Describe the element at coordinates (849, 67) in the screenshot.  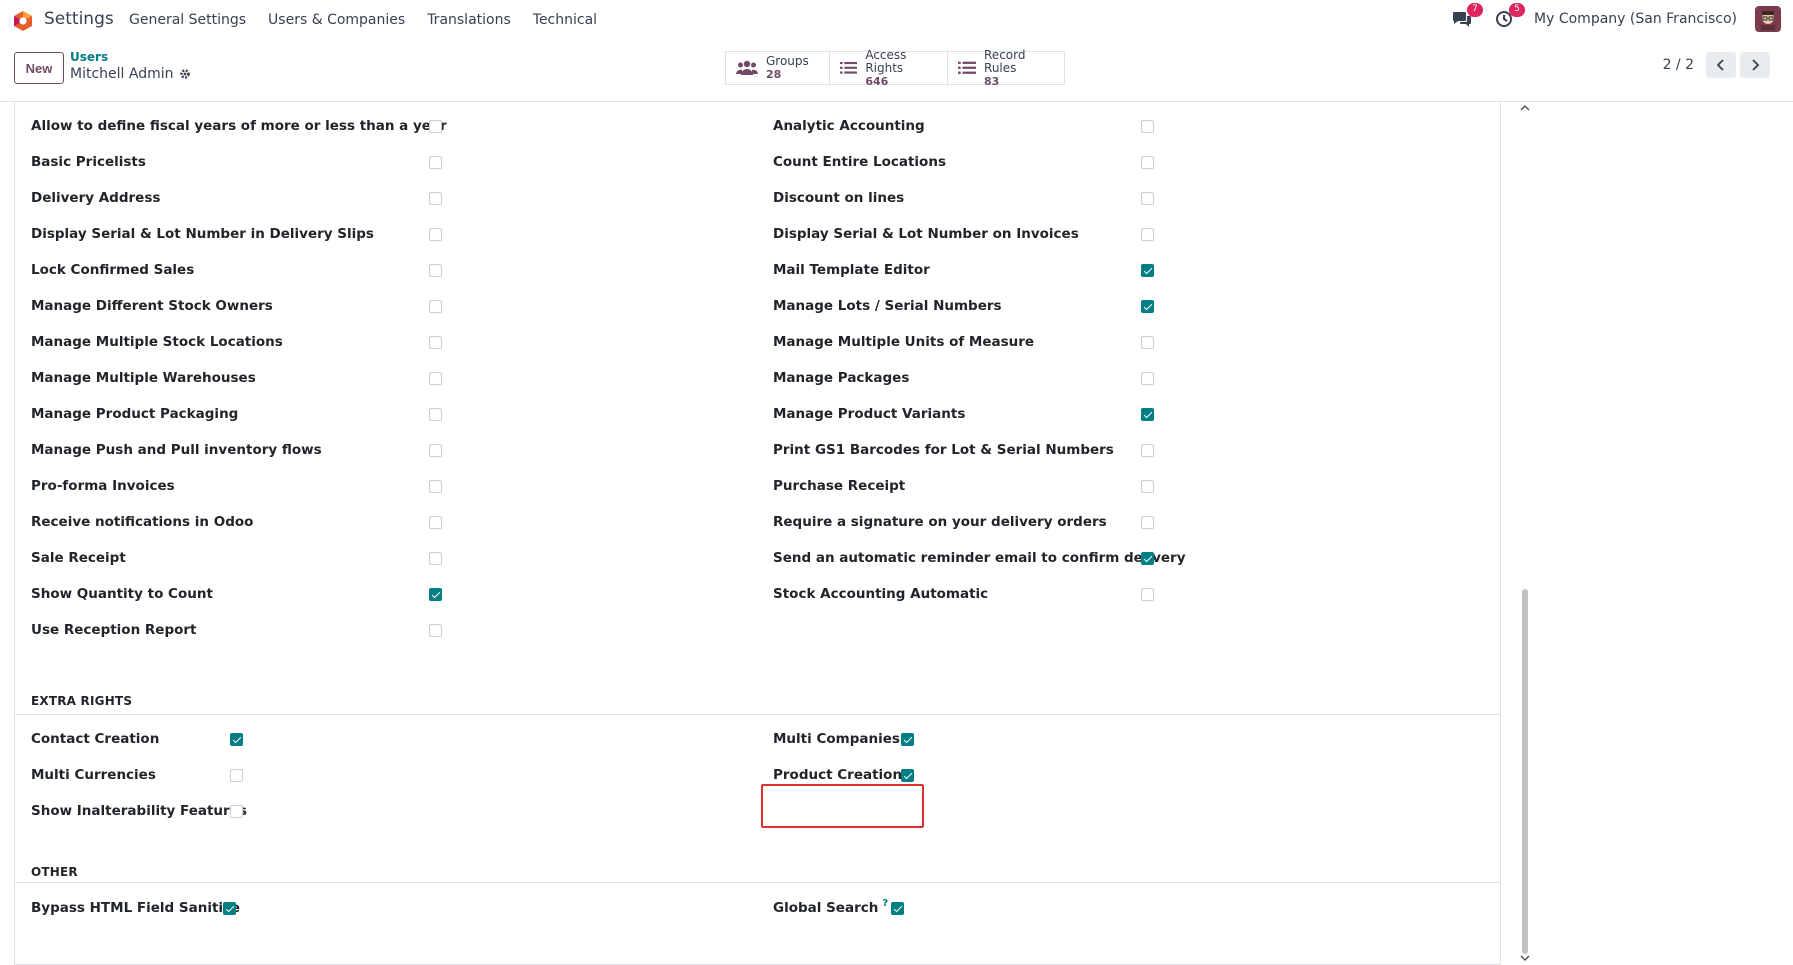
I see `list-icon` at that location.